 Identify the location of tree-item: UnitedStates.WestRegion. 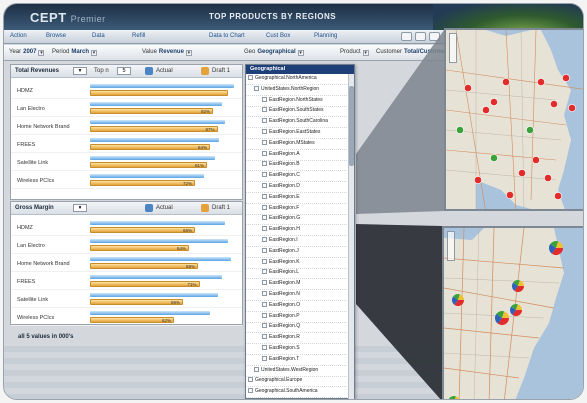
(297, 371).